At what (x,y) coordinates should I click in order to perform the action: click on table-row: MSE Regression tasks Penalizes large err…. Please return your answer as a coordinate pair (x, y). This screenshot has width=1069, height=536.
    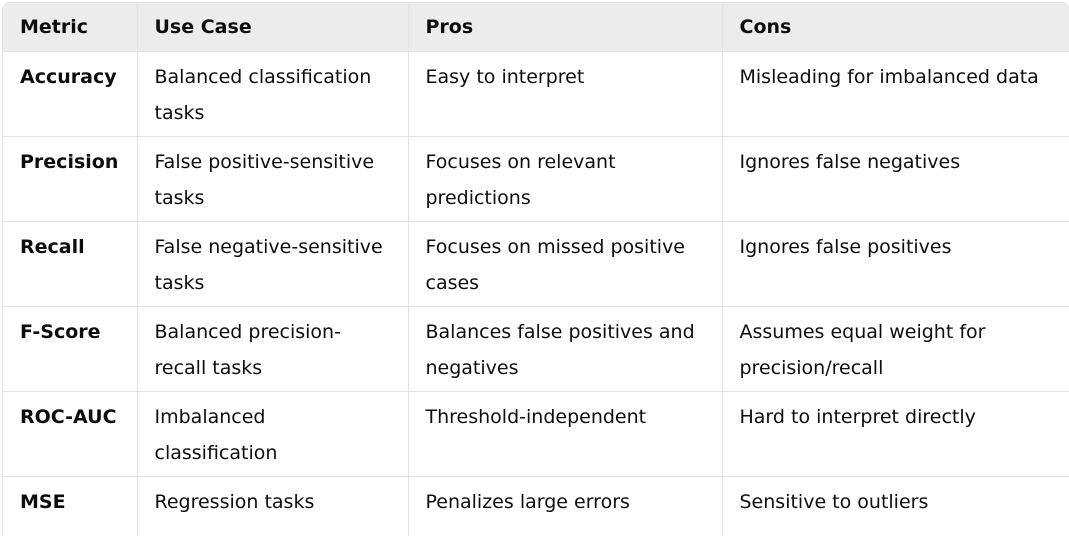
    Looking at the image, I should click on (536, 505).